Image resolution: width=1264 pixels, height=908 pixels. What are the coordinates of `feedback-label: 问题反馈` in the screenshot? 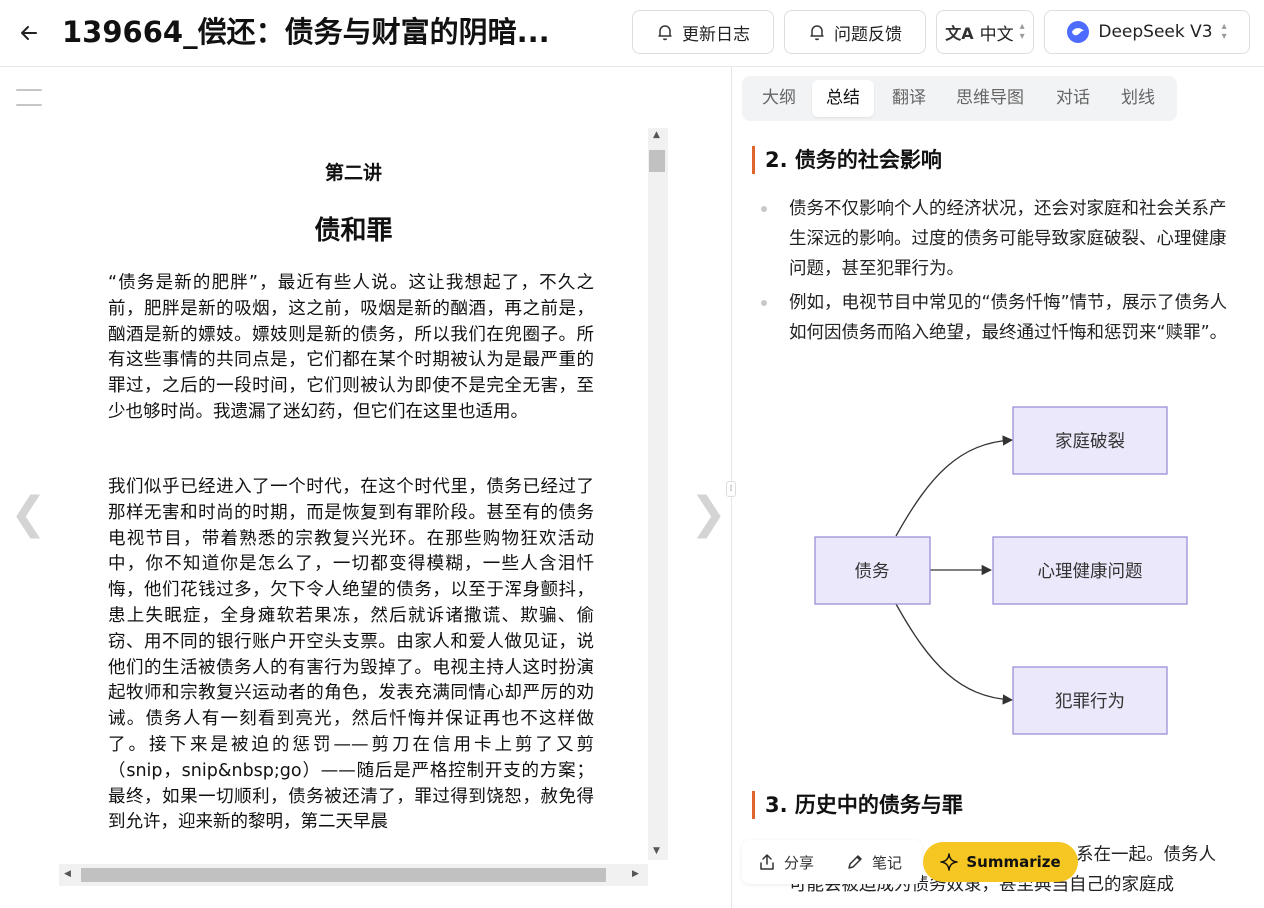 It's located at (868, 34).